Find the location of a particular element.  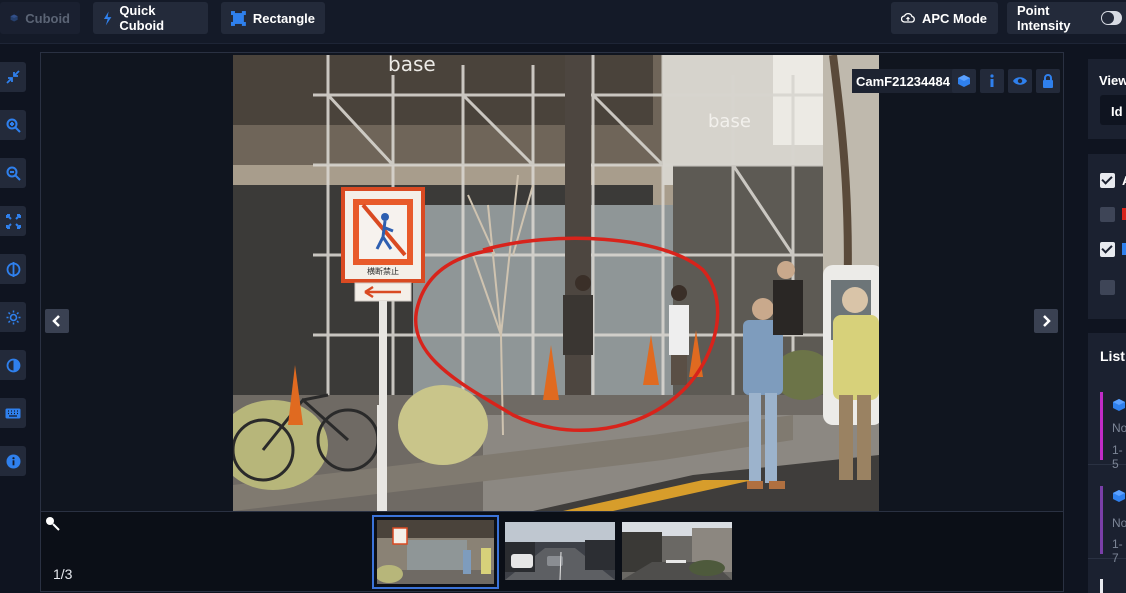

keyboard-icon is located at coordinates (13, 413).